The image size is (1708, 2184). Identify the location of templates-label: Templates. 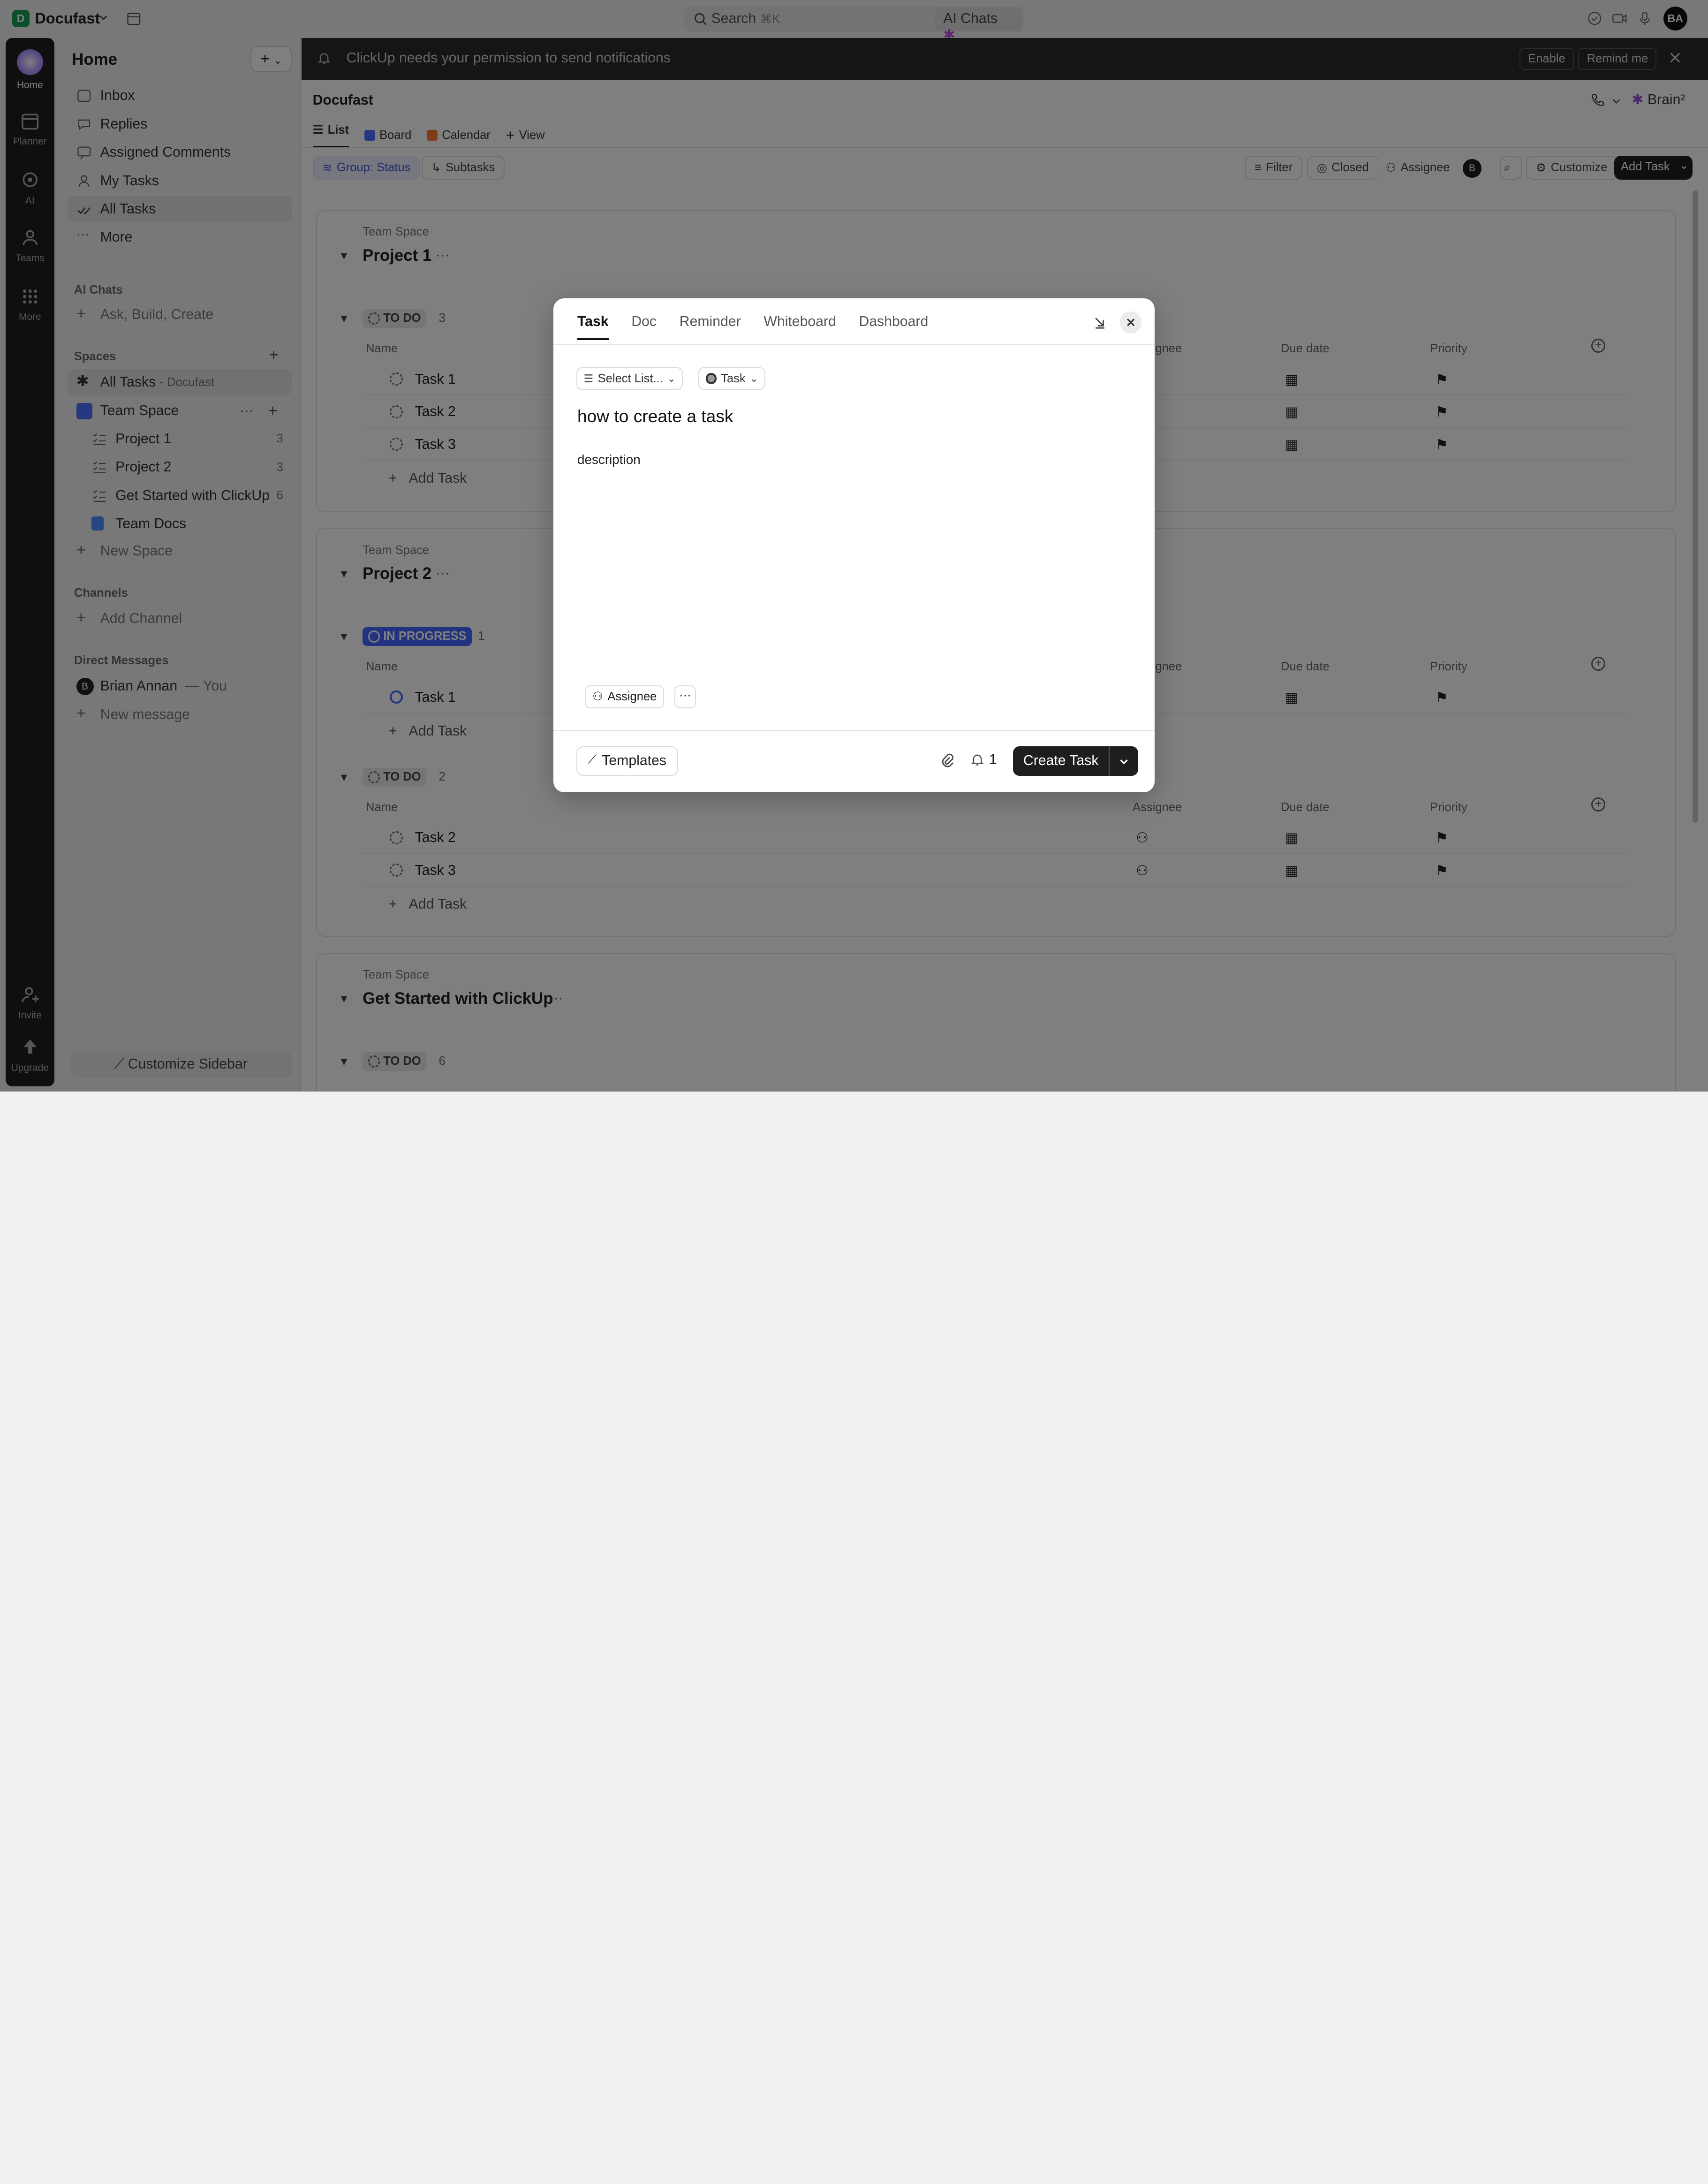
(634, 760).